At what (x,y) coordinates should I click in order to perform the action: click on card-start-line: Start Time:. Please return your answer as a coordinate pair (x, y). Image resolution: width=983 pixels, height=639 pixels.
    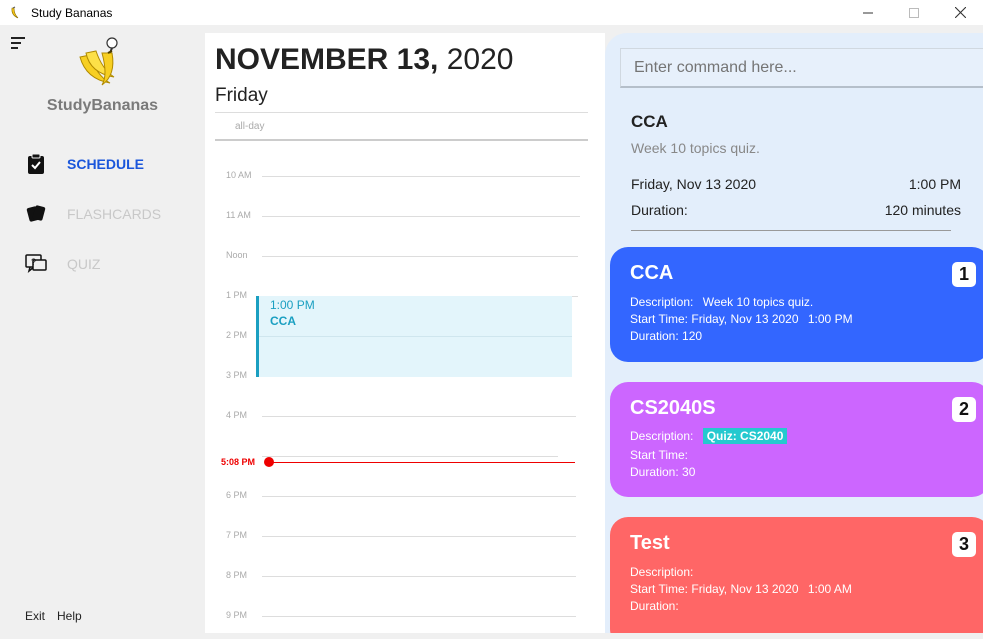
    Looking at the image, I should click on (659, 455).